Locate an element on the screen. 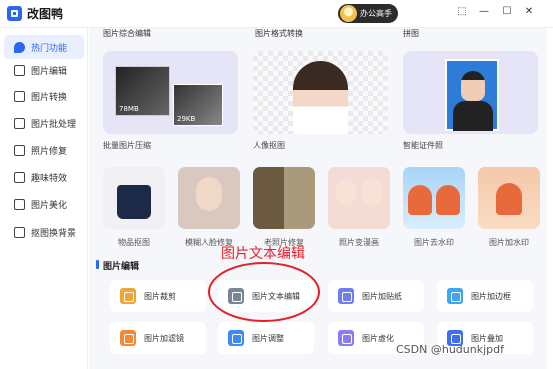  sidebar-item-label: 图片转换 is located at coordinates (49, 97).